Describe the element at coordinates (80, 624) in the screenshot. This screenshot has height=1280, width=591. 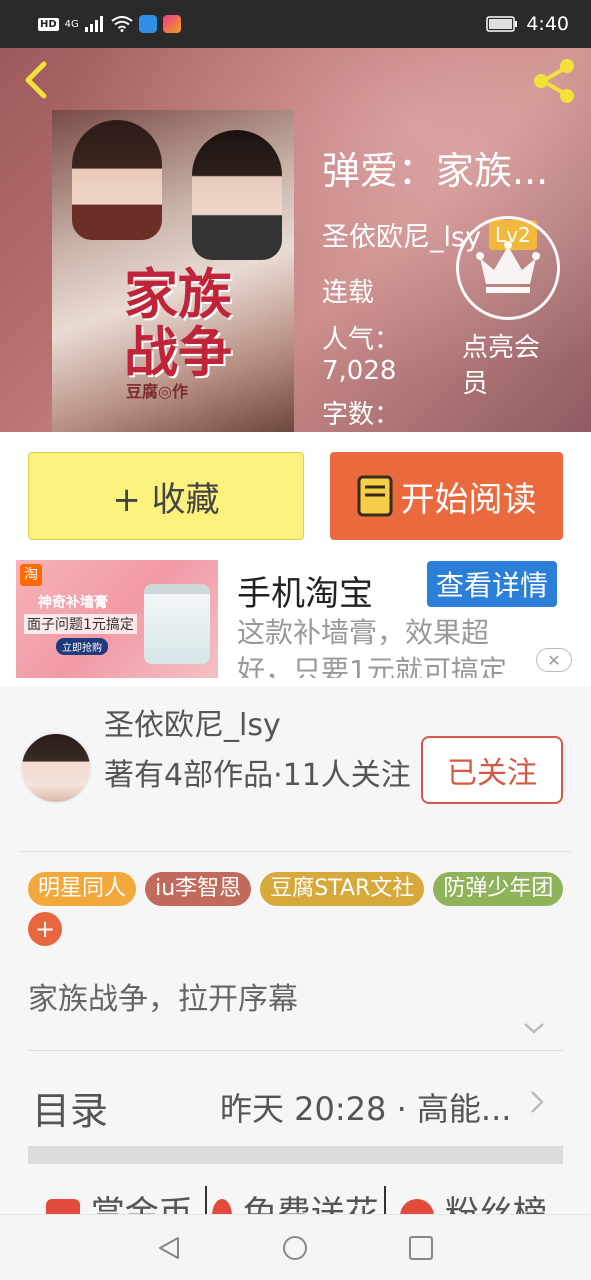
I see `ad-image-line2: 面子问题1元搞定` at that location.